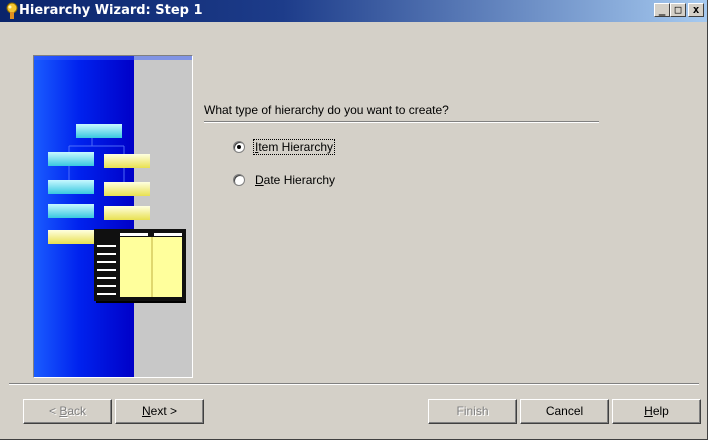 The image size is (711, 444). Describe the element at coordinates (259, 180) in the screenshot. I see `date-hierarchy-accel: D` at that location.